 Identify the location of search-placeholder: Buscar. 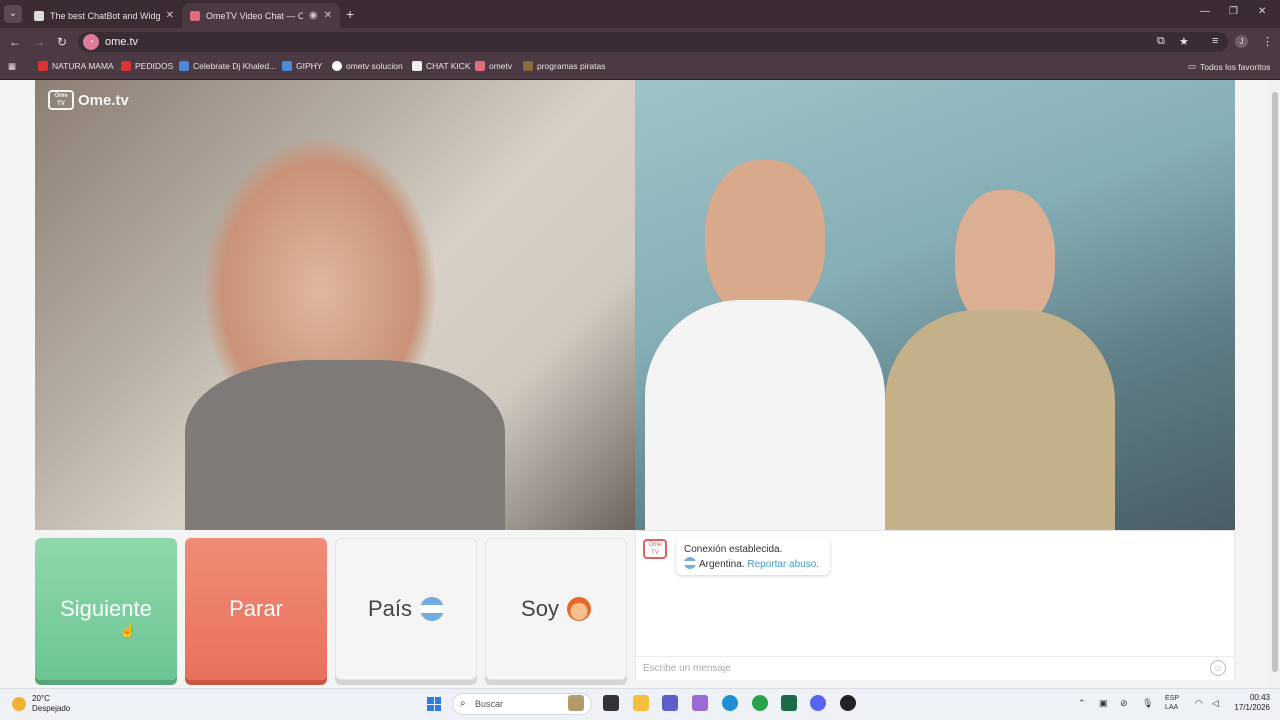
(489, 704).